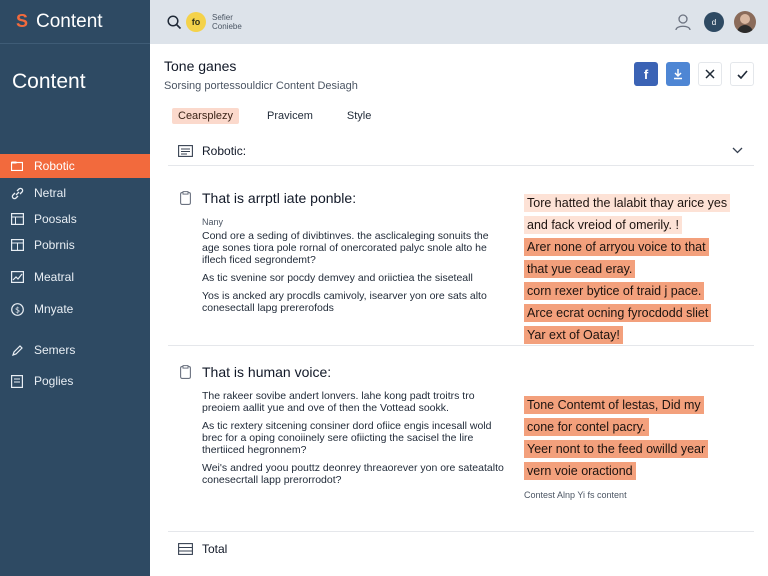 This screenshot has width=768, height=576. I want to click on facebook-icon: f, so click(646, 74).